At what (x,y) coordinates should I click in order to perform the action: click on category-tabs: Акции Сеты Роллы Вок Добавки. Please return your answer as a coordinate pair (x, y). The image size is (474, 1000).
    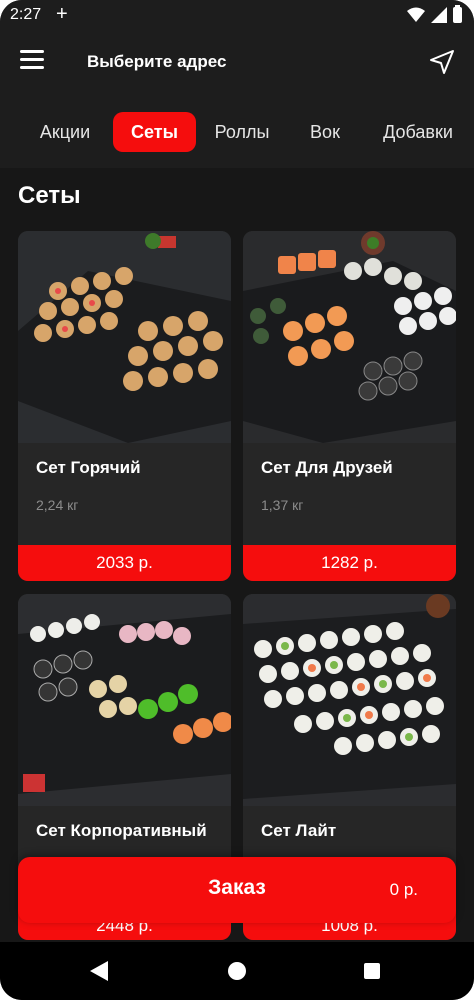
    Looking at the image, I should click on (237, 132).